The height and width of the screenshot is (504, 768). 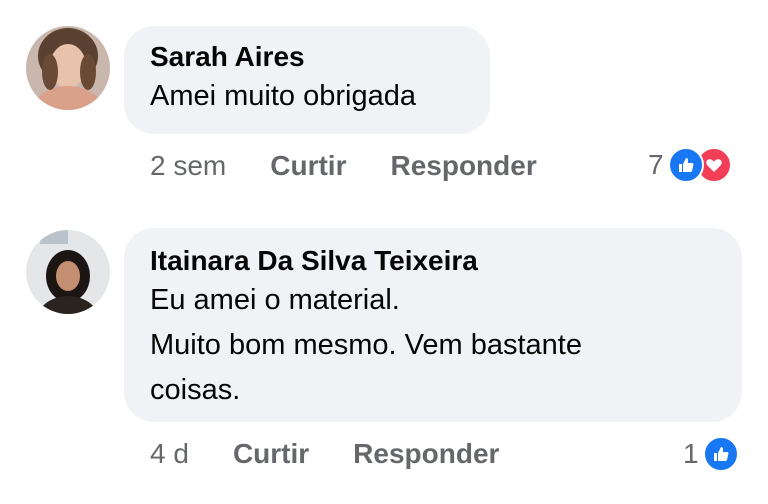 I want to click on comment-line: Muito bom mesmo. Vem bastante, so click(x=366, y=345).